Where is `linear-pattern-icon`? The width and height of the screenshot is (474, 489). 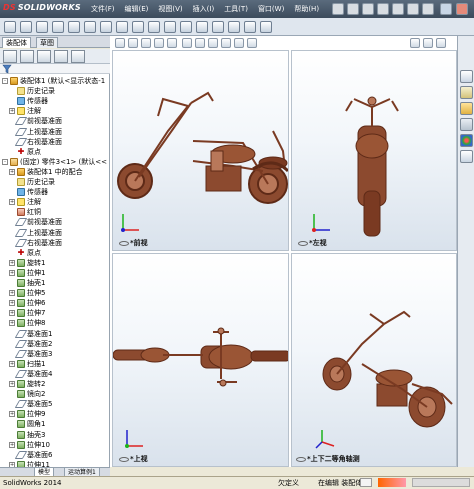 linear-pattern-icon is located at coordinates (42, 27).